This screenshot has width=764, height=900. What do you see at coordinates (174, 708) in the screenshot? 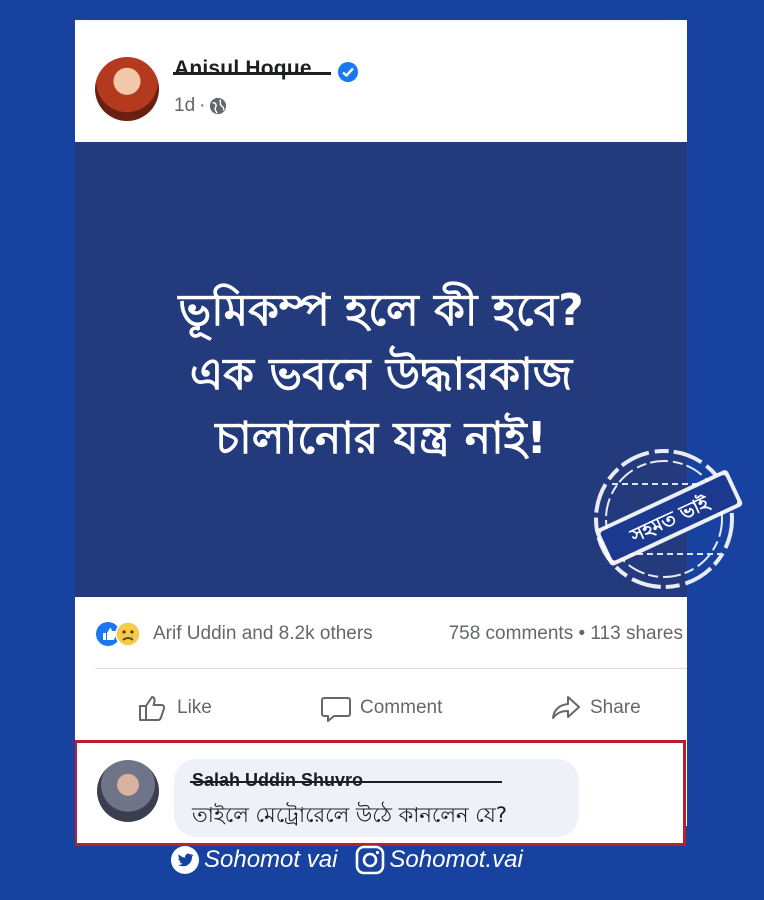
I see `like-button: Like` at bounding box center [174, 708].